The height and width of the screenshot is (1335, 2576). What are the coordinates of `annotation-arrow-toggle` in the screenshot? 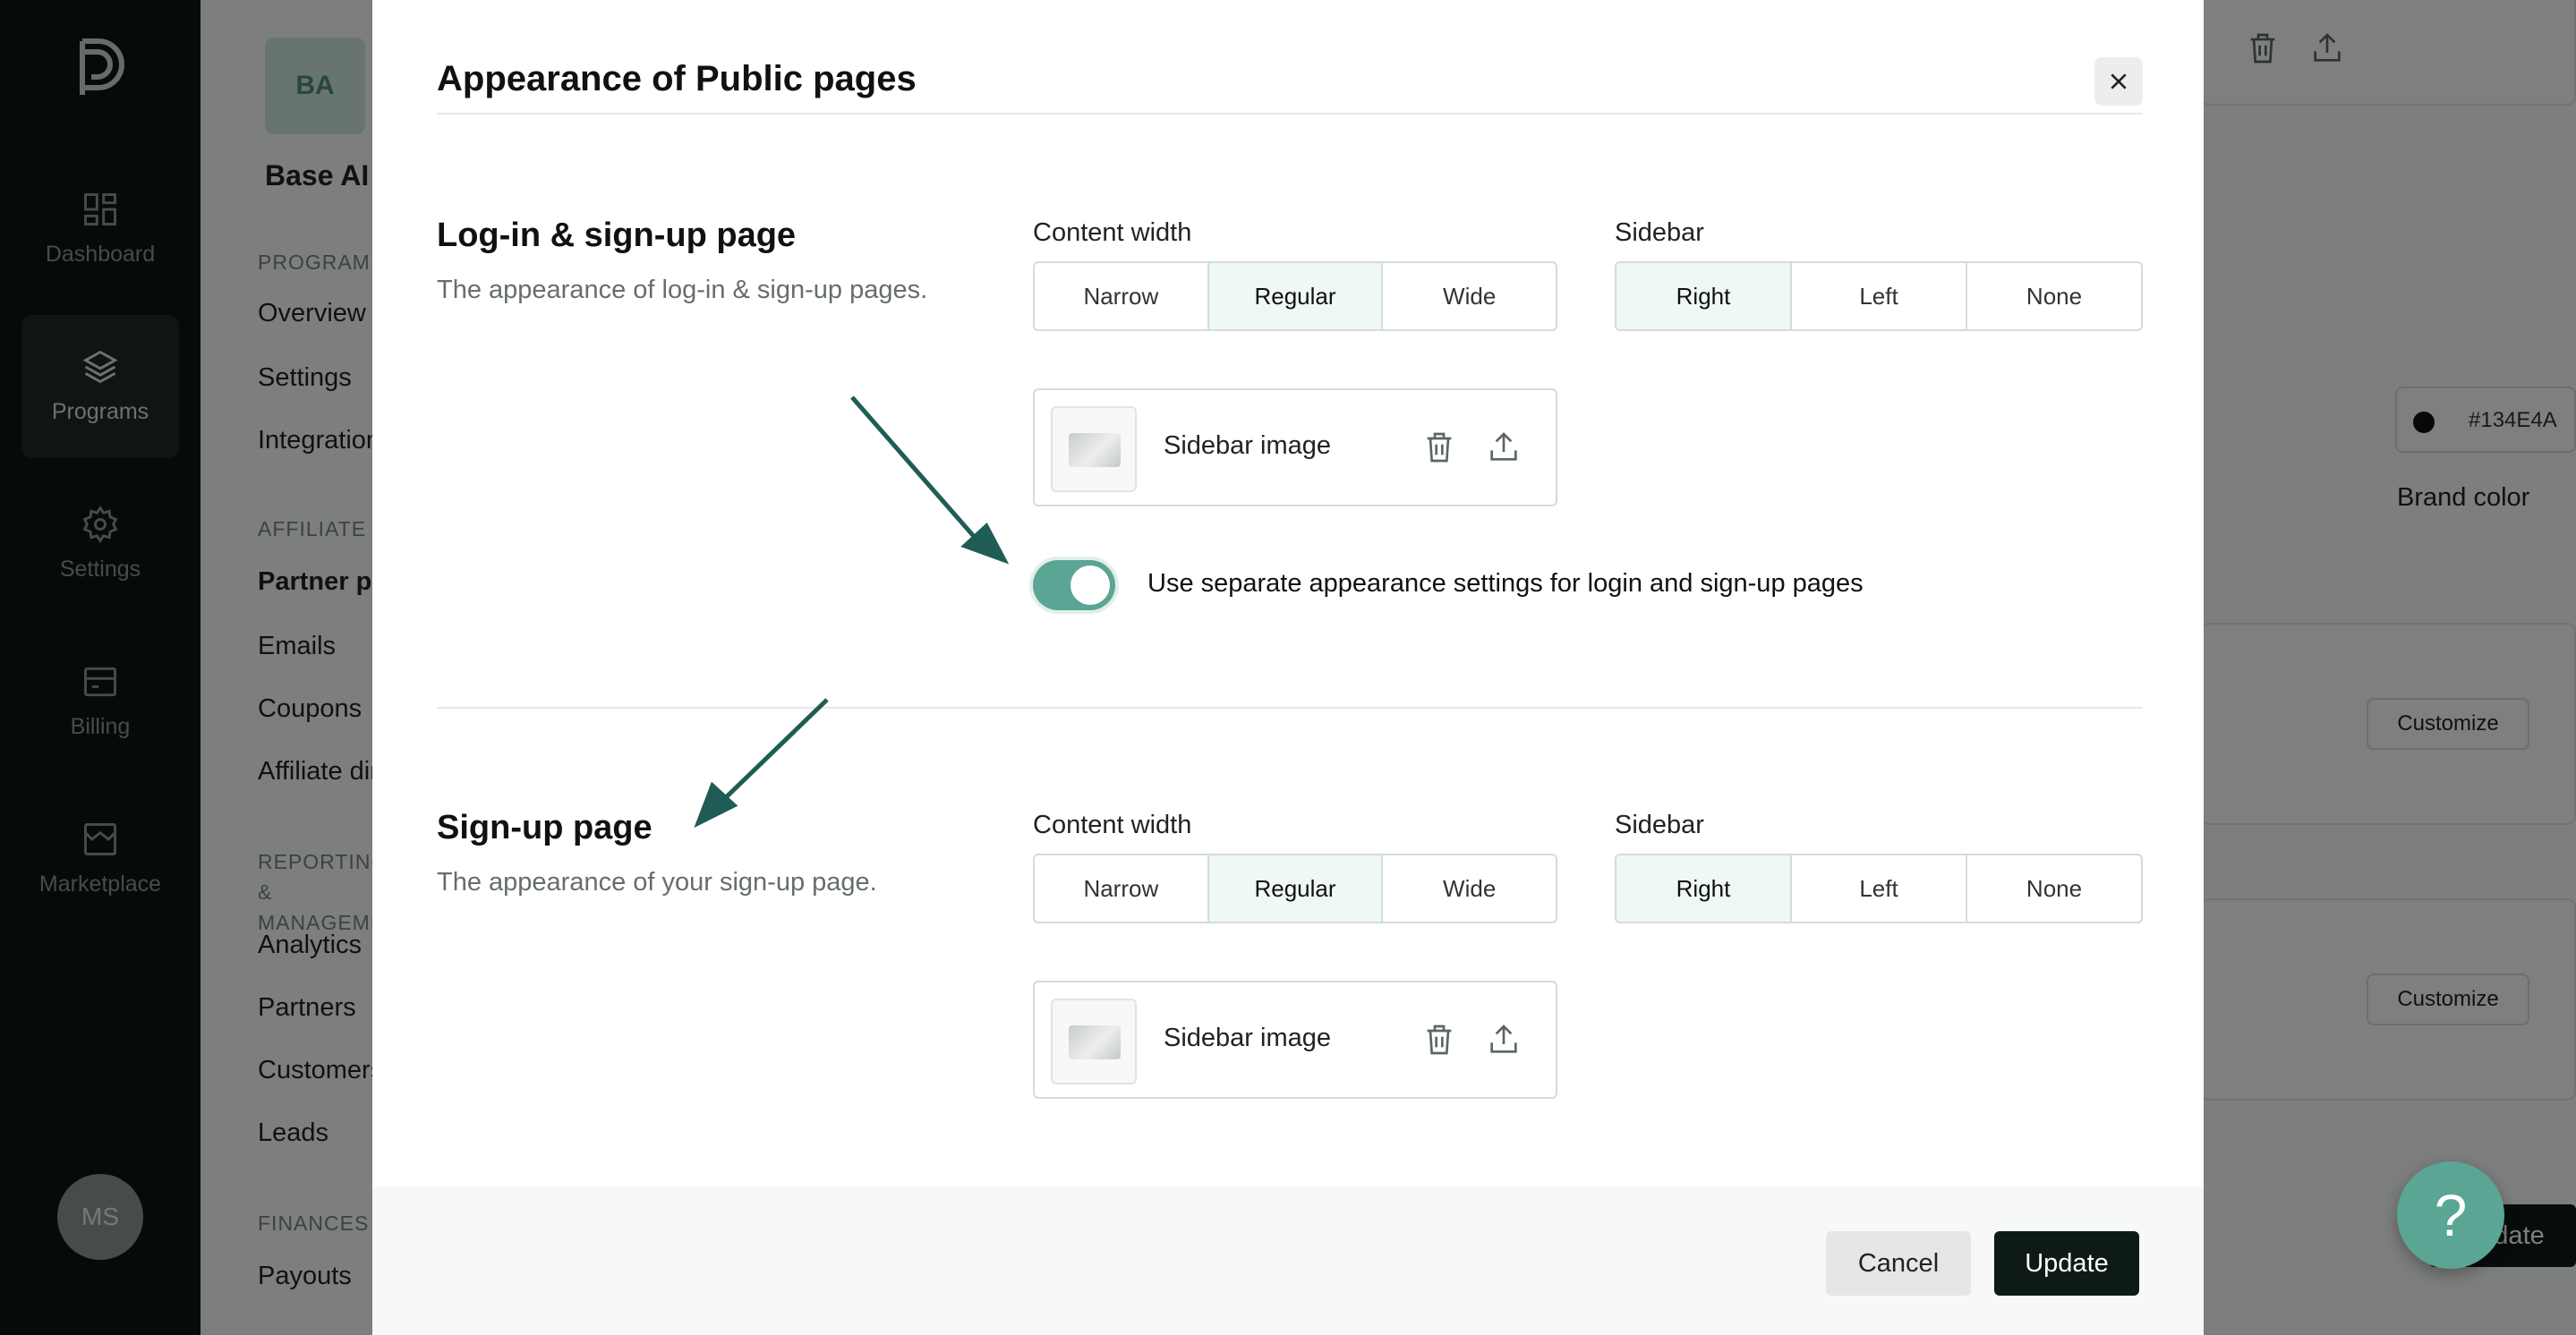 It's located at (930, 480).